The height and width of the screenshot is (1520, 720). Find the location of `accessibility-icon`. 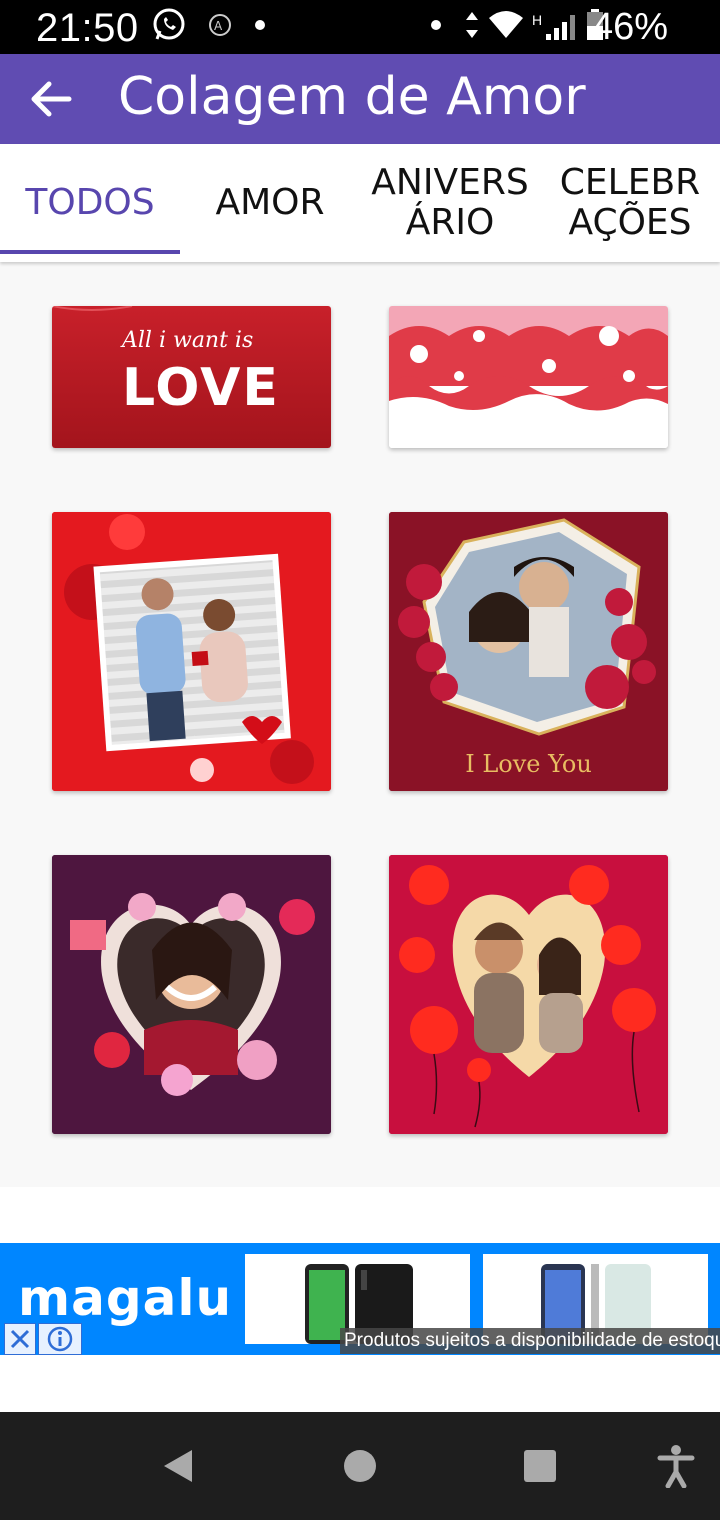

accessibility-icon is located at coordinates (676, 1466).